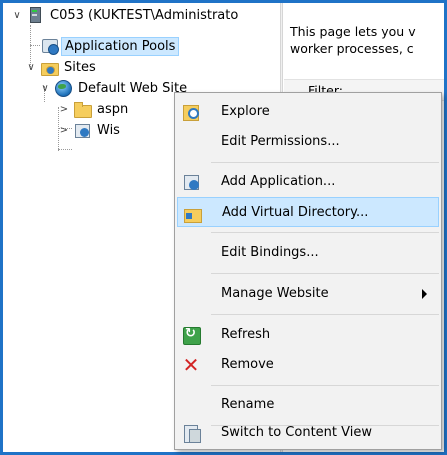 The height and width of the screenshot is (455, 447). I want to click on menu-item-label: Refresh, so click(246, 334).